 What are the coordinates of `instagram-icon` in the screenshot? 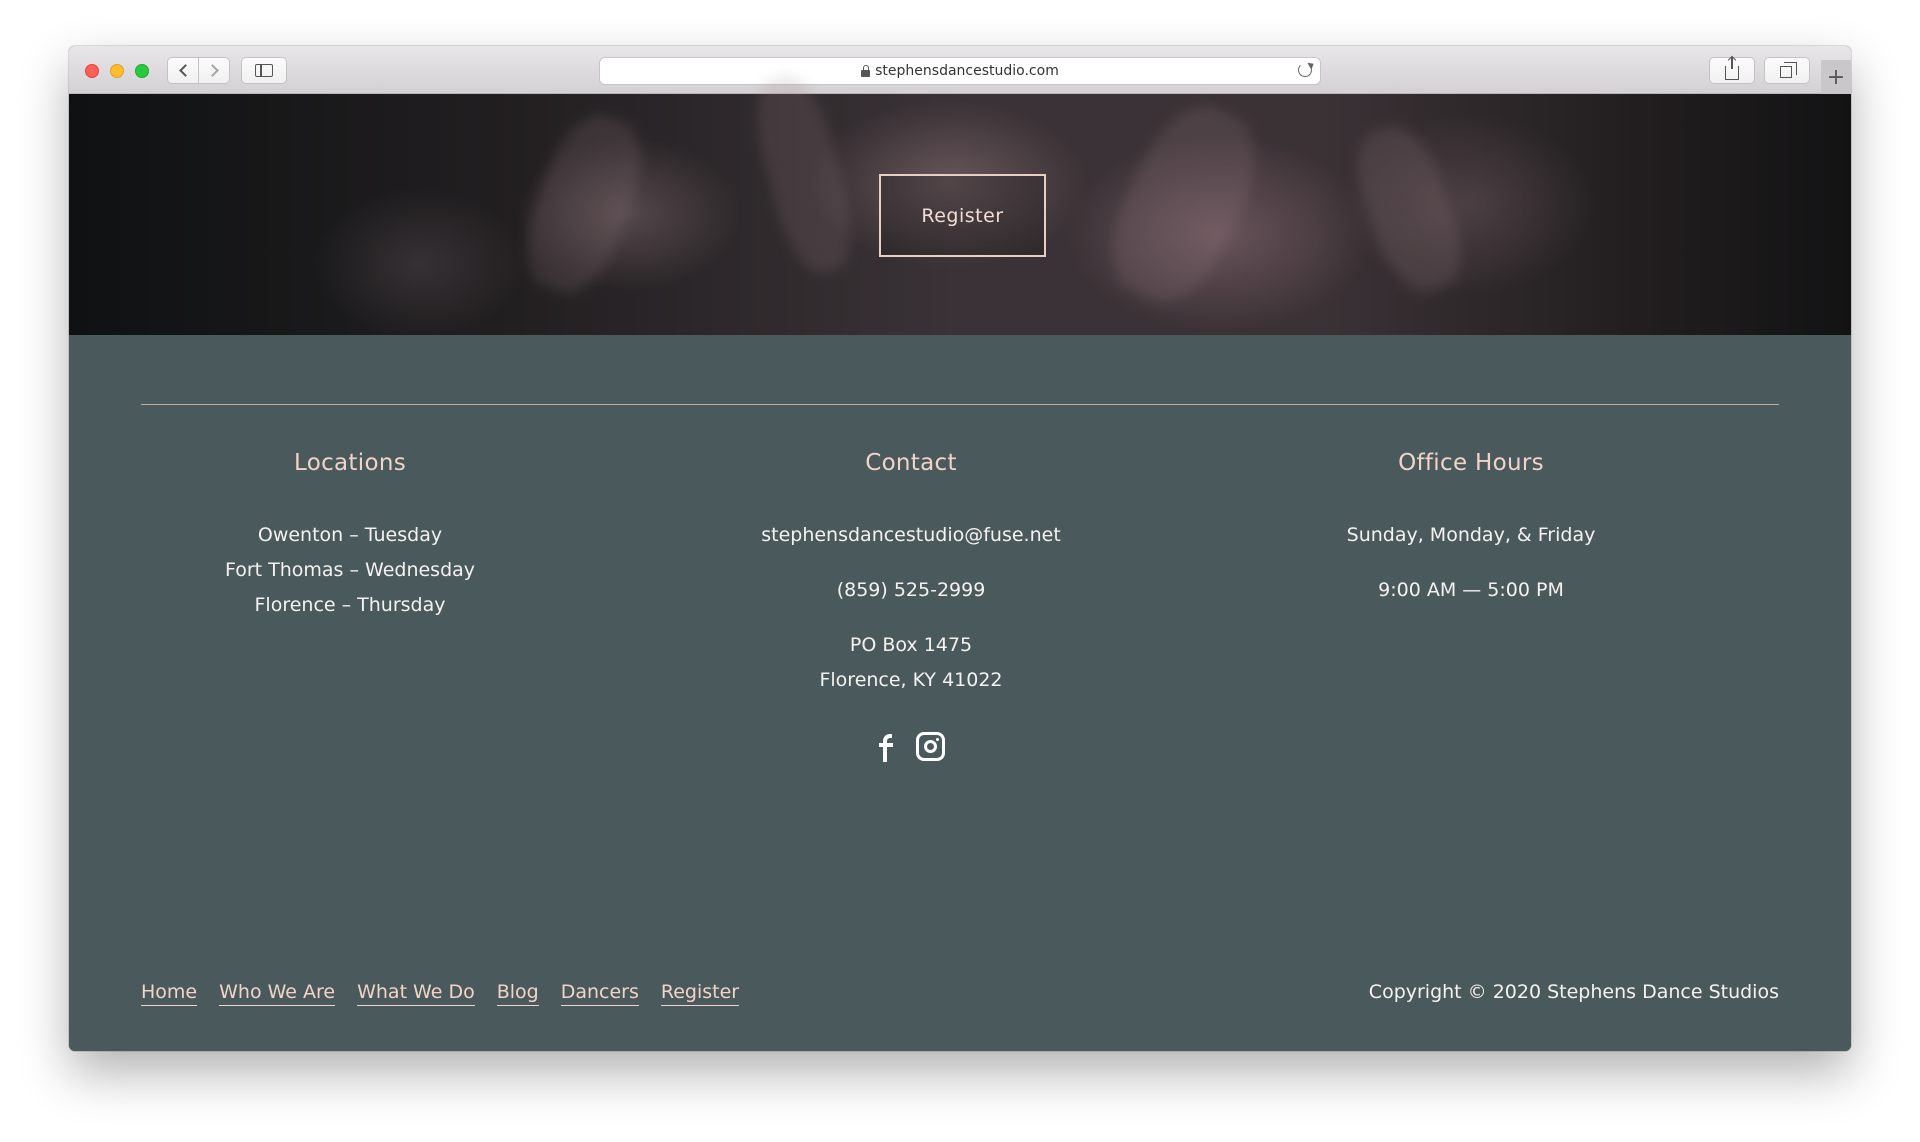 It's located at (930, 746).